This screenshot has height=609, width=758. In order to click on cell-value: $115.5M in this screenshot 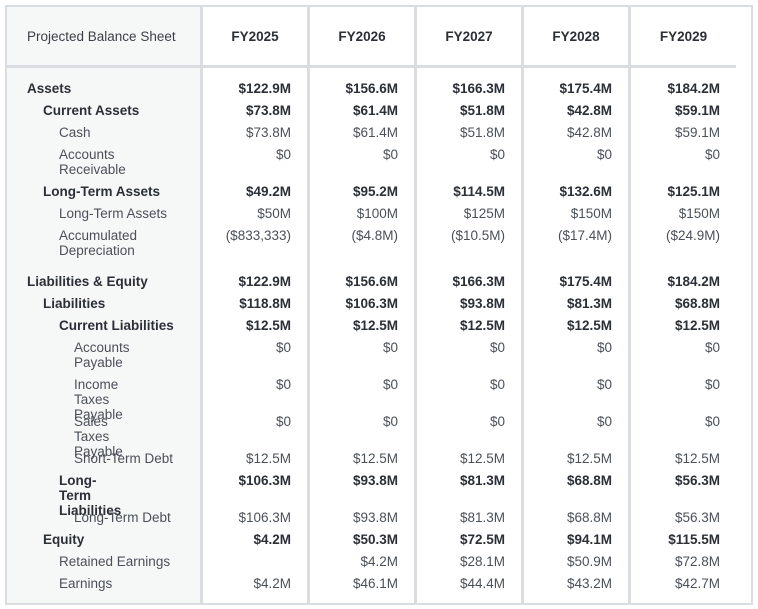, I will do `click(694, 539)`.